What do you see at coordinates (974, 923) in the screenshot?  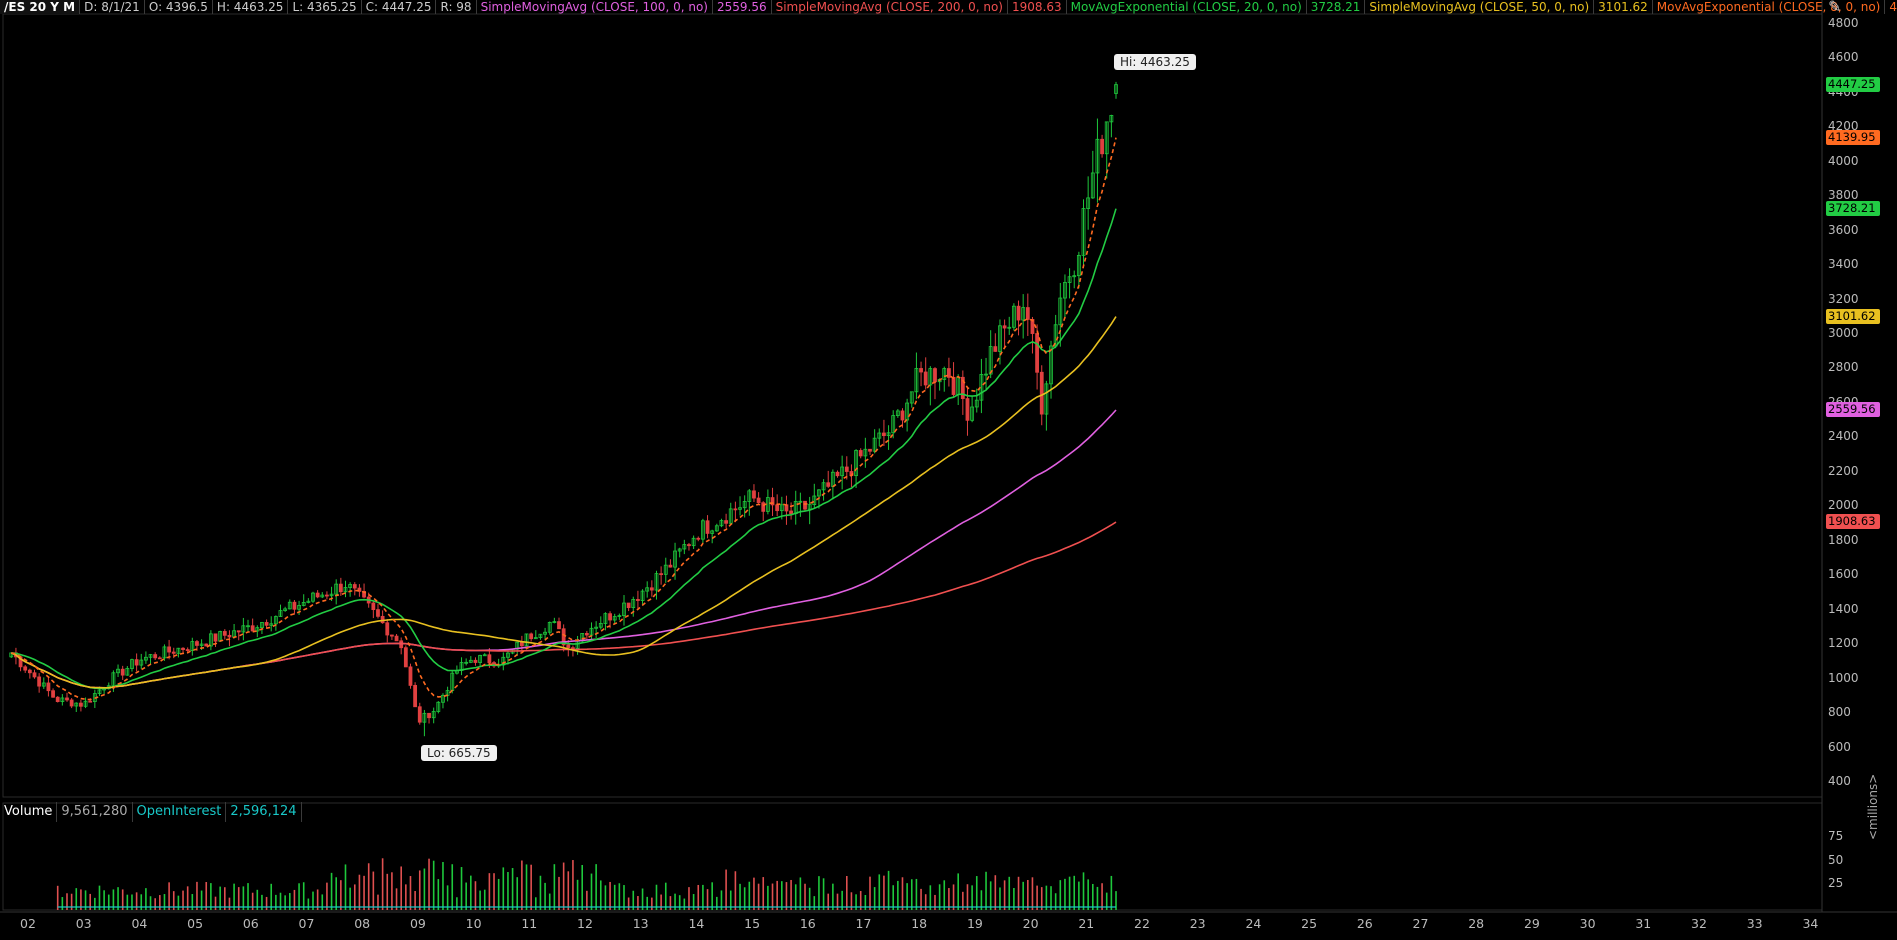 I see `time-tick-label: 19` at bounding box center [974, 923].